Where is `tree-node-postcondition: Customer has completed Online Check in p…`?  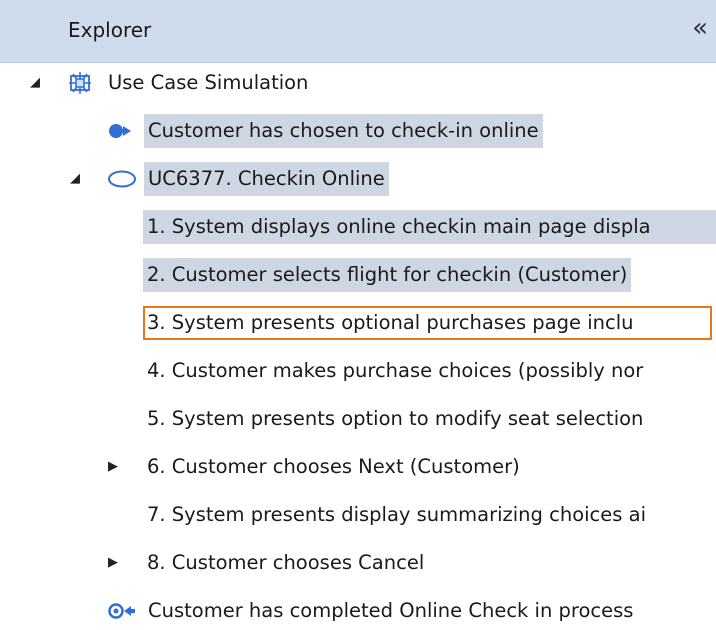 tree-node-postcondition: Customer has completed Online Check in p… is located at coordinates (358, 611).